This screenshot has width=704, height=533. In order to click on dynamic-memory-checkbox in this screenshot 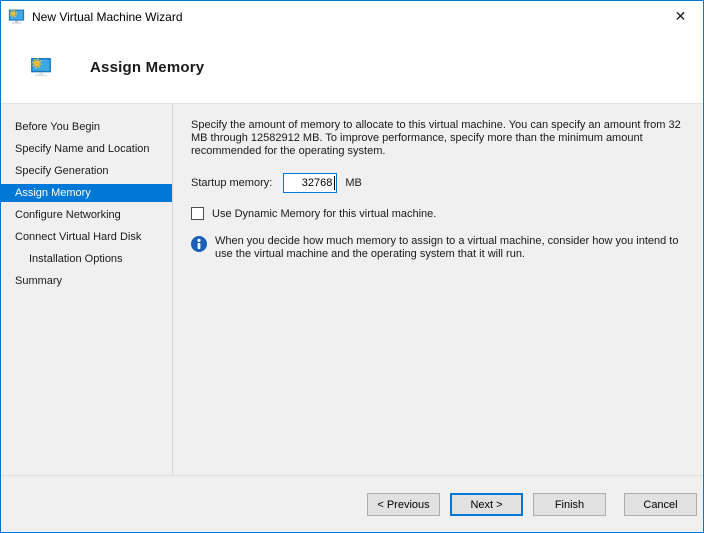, I will do `click(197, 213)`.